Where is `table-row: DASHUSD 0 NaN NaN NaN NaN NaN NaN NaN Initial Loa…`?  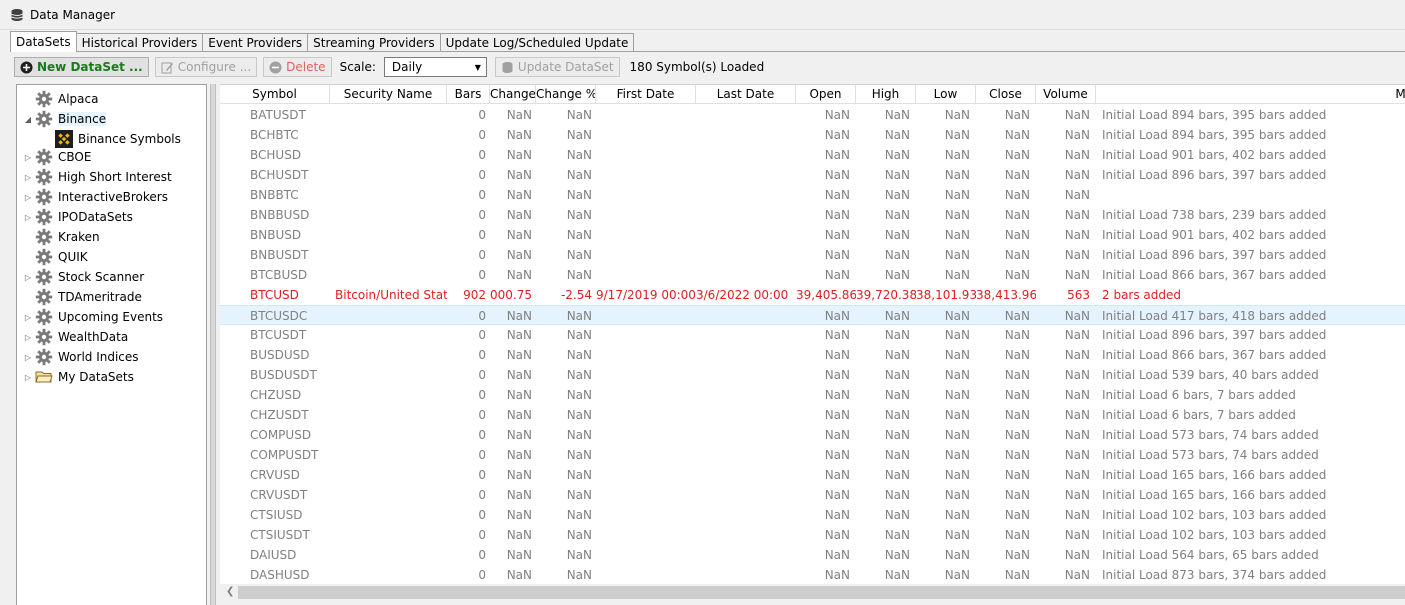
table-row: DASHUSD 0 NaN NaN NaN NaN NaN NaN NaN Initial Loa… is located at coordinates (812, 574).